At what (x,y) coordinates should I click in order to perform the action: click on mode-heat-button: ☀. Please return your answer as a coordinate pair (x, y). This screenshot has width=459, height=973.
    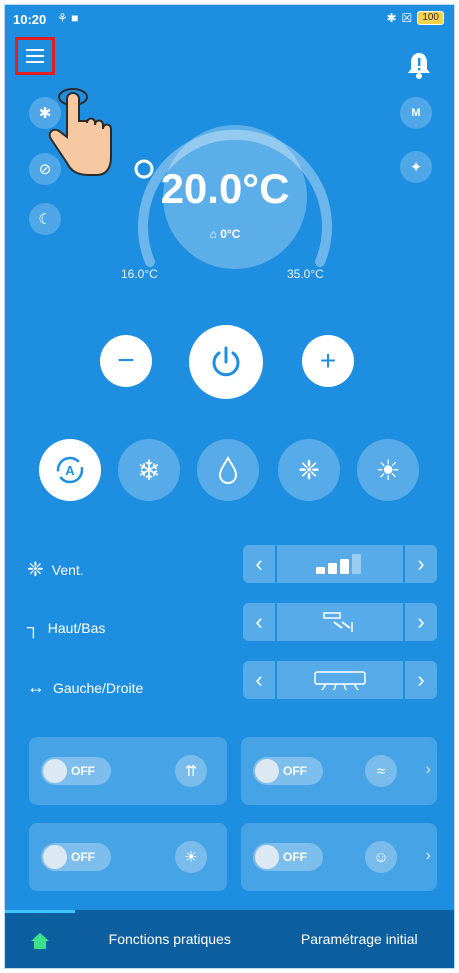
    Looking at the image, I should click on (388, 470).